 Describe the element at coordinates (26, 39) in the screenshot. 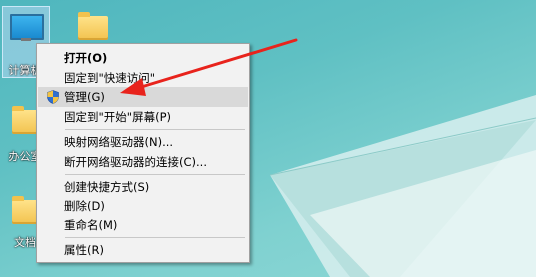

I see `computer-stand` at that location.